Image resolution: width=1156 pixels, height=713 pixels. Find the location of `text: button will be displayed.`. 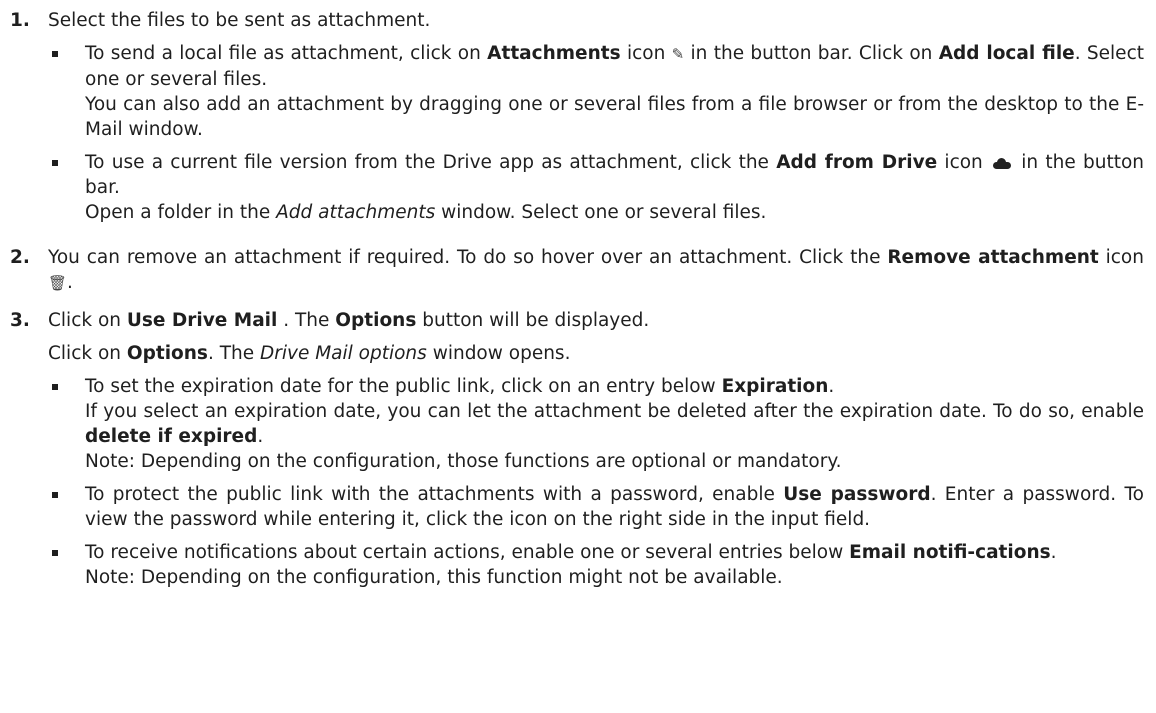

text: button will be displayed. is located at coordinates (533, 320).